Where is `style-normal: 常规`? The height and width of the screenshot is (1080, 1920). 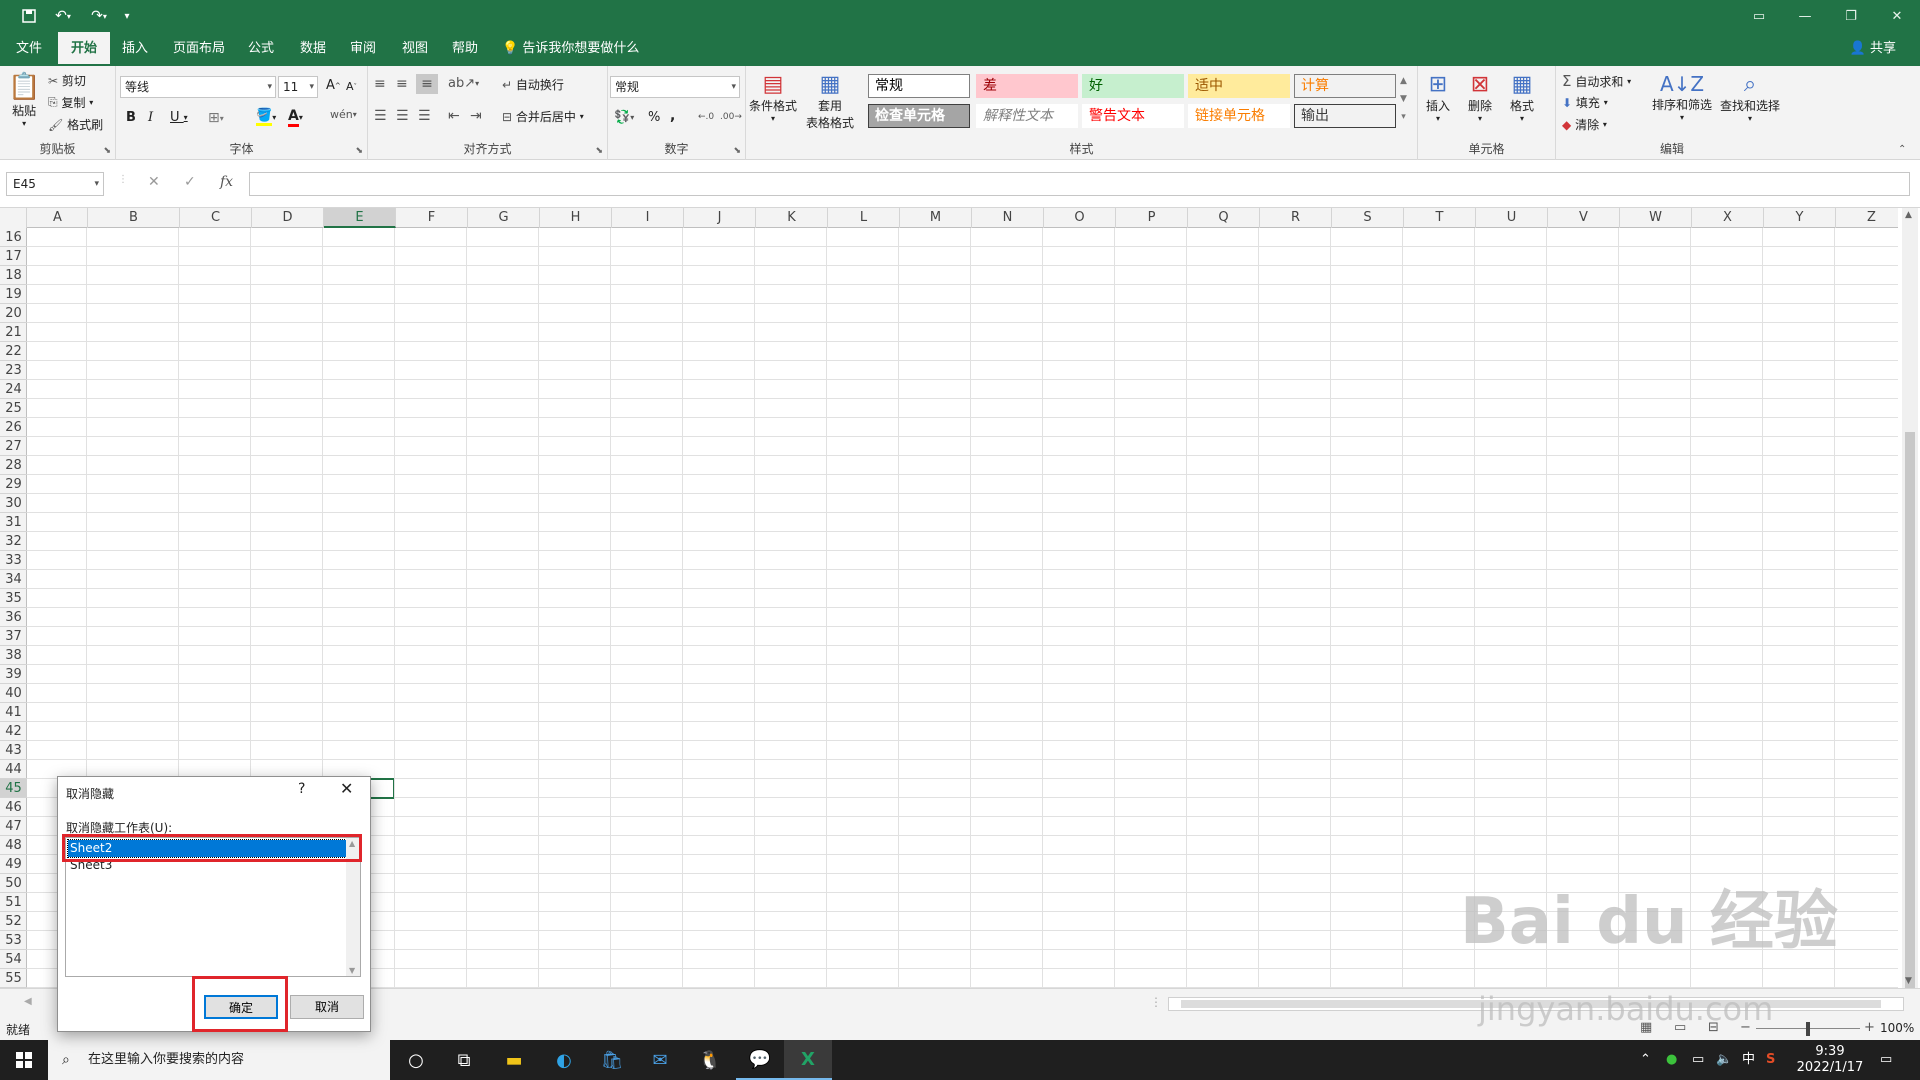 style-normal: 常规 is located at coordinates (919, 86).